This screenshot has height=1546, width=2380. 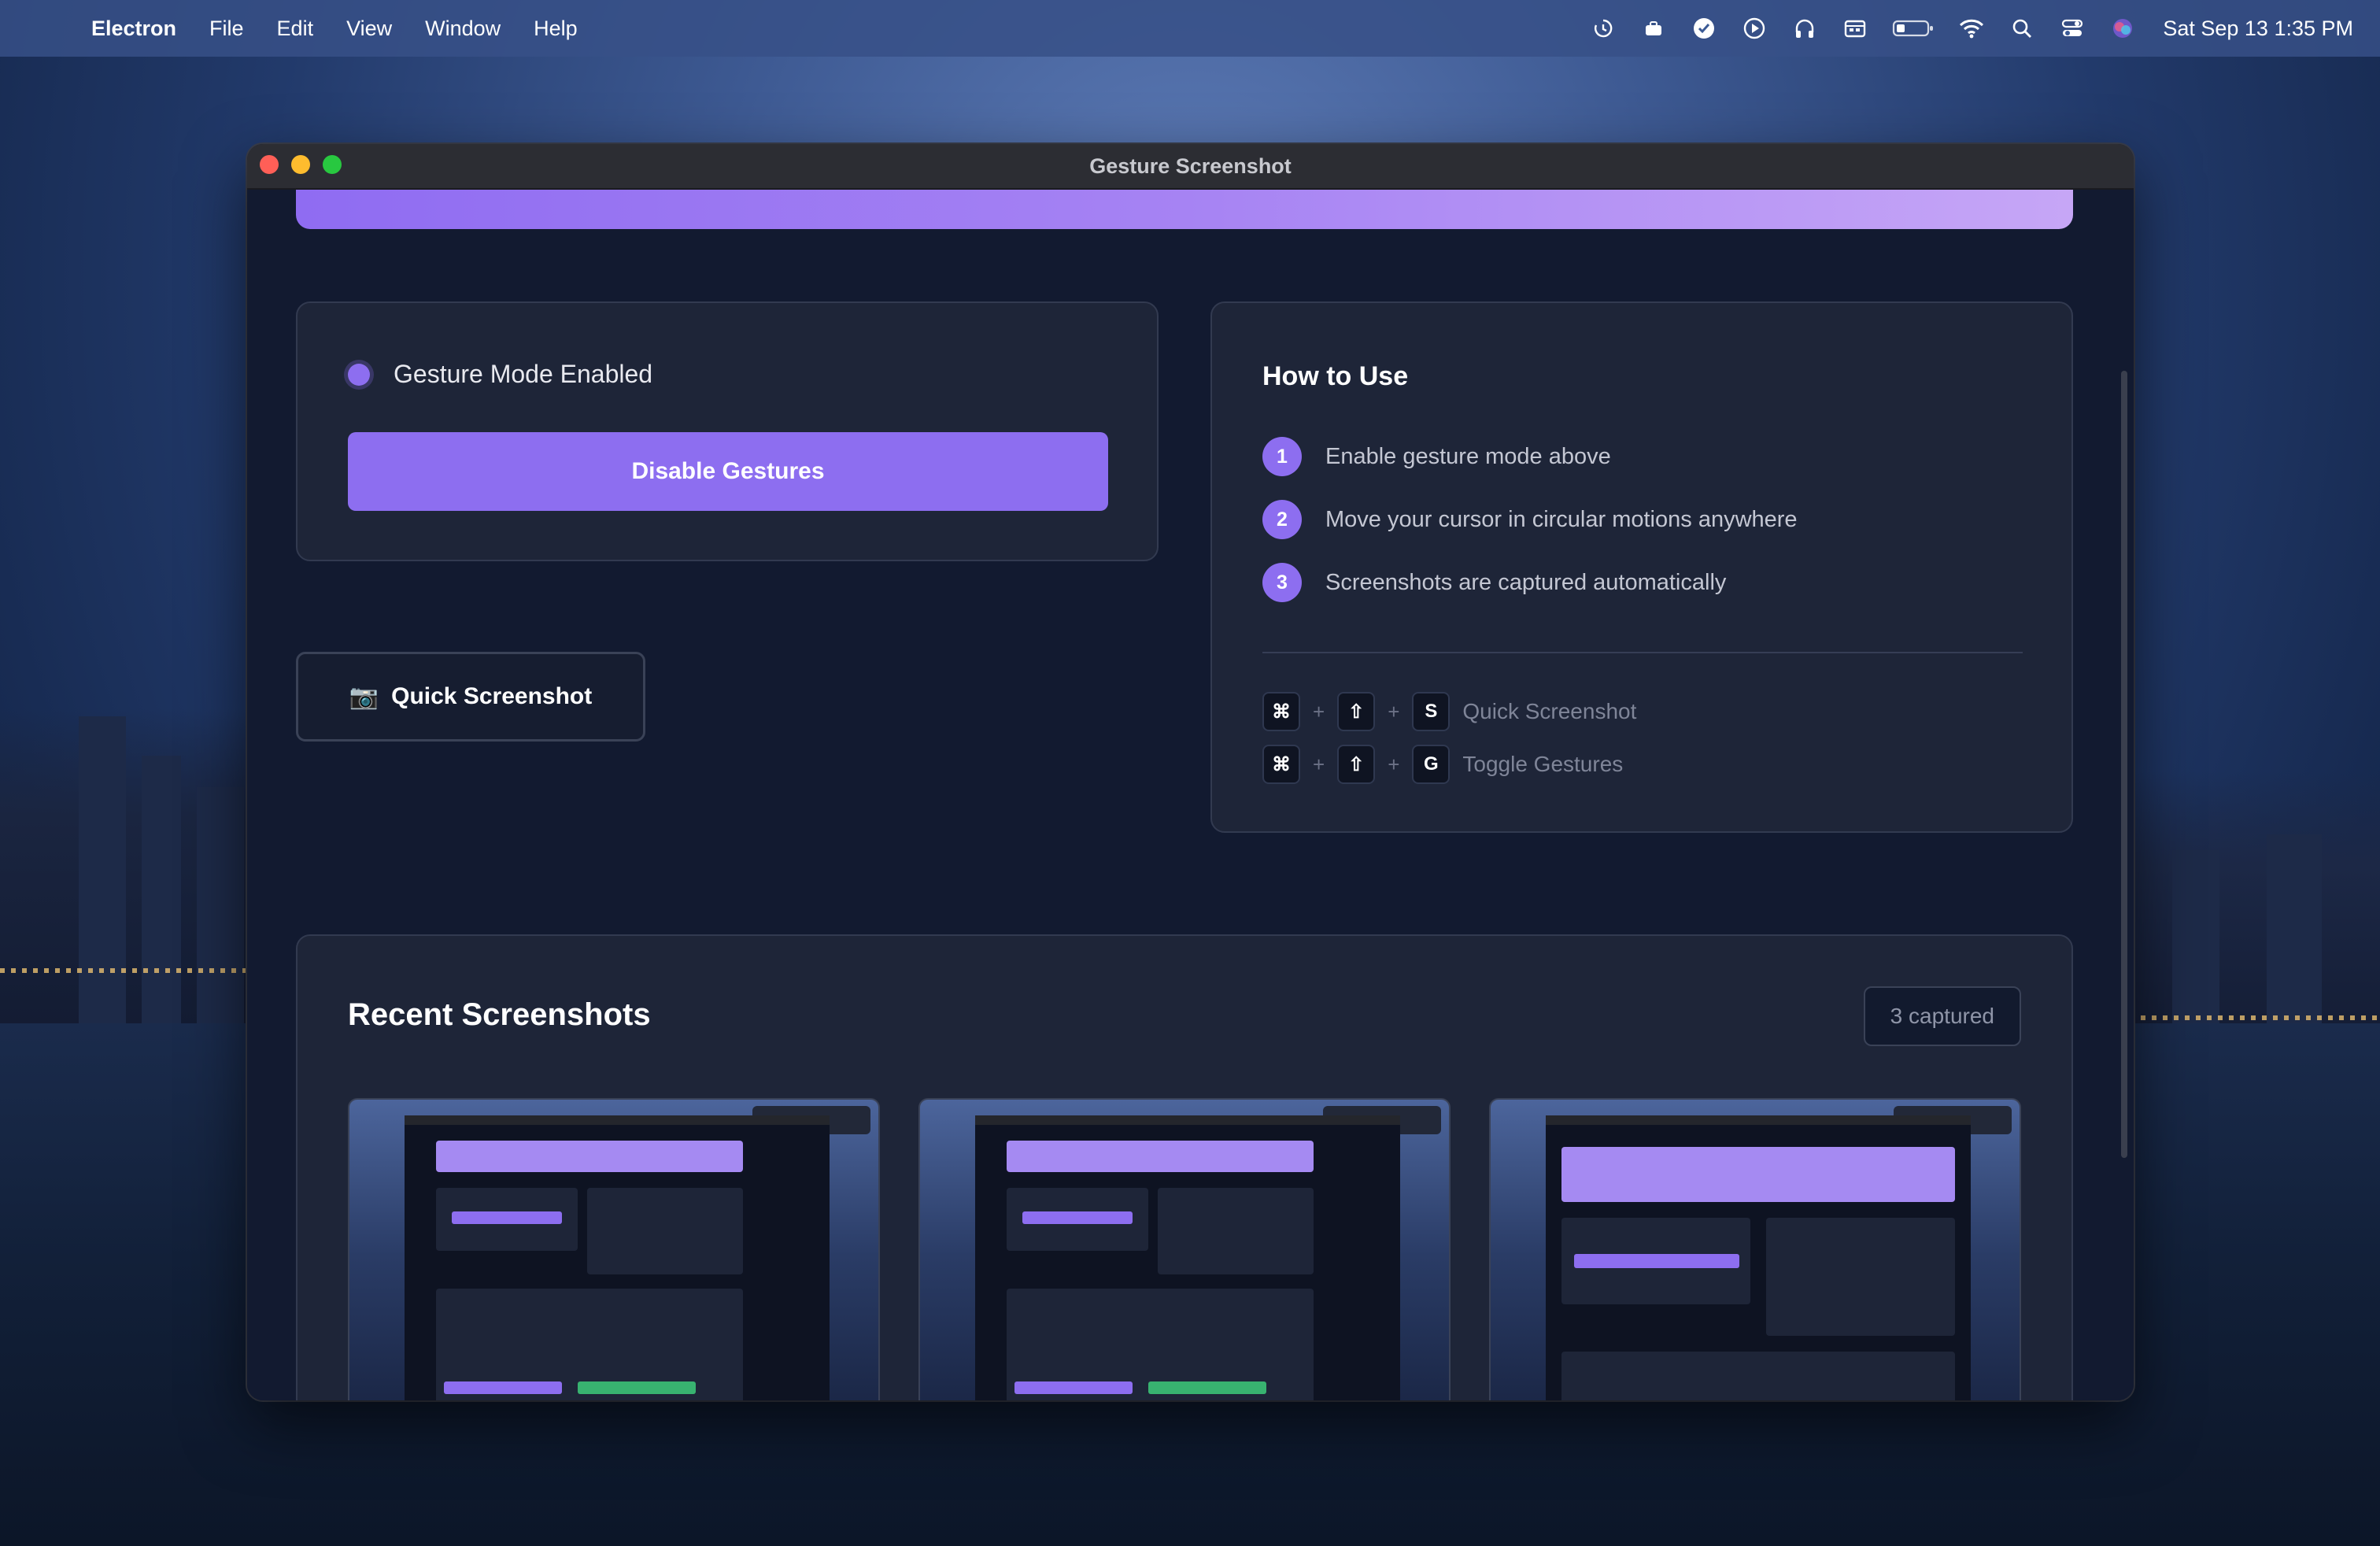 What do you see at coordinates (2072, 28) in the screenshot?
I see `control-center-icon` at bounding box center [2072, 28].